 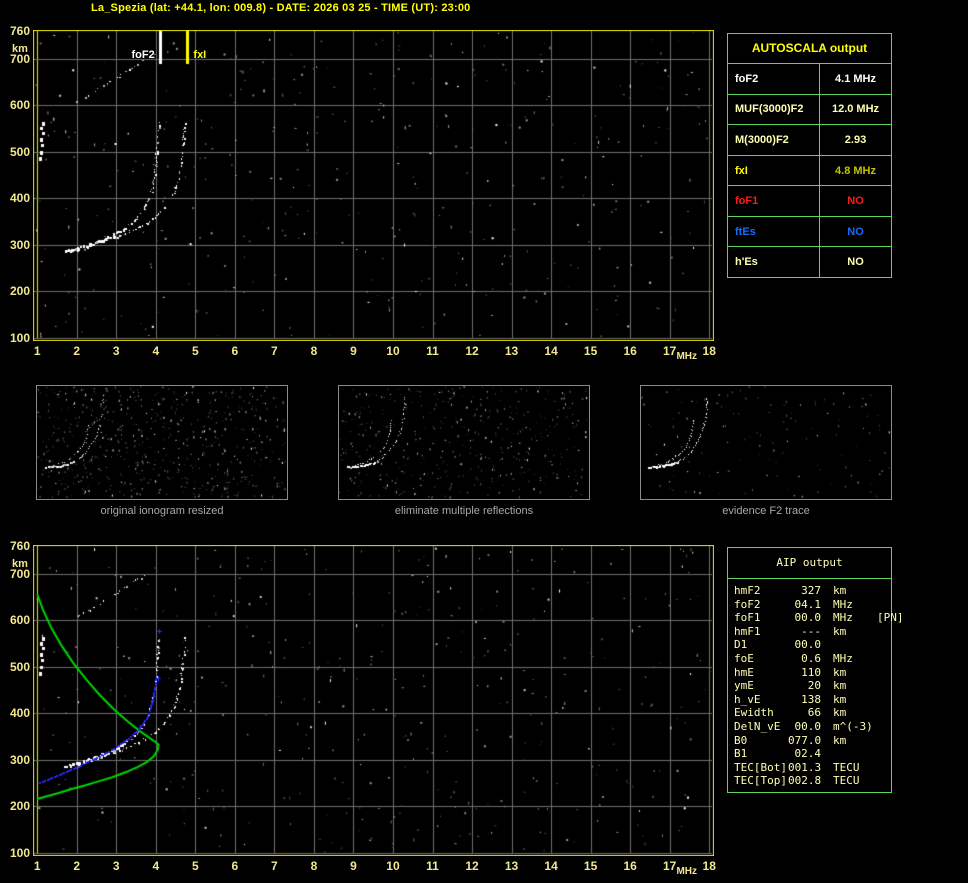 I want to click on autoscala-row-value: NO, so click(x=855, y=262).